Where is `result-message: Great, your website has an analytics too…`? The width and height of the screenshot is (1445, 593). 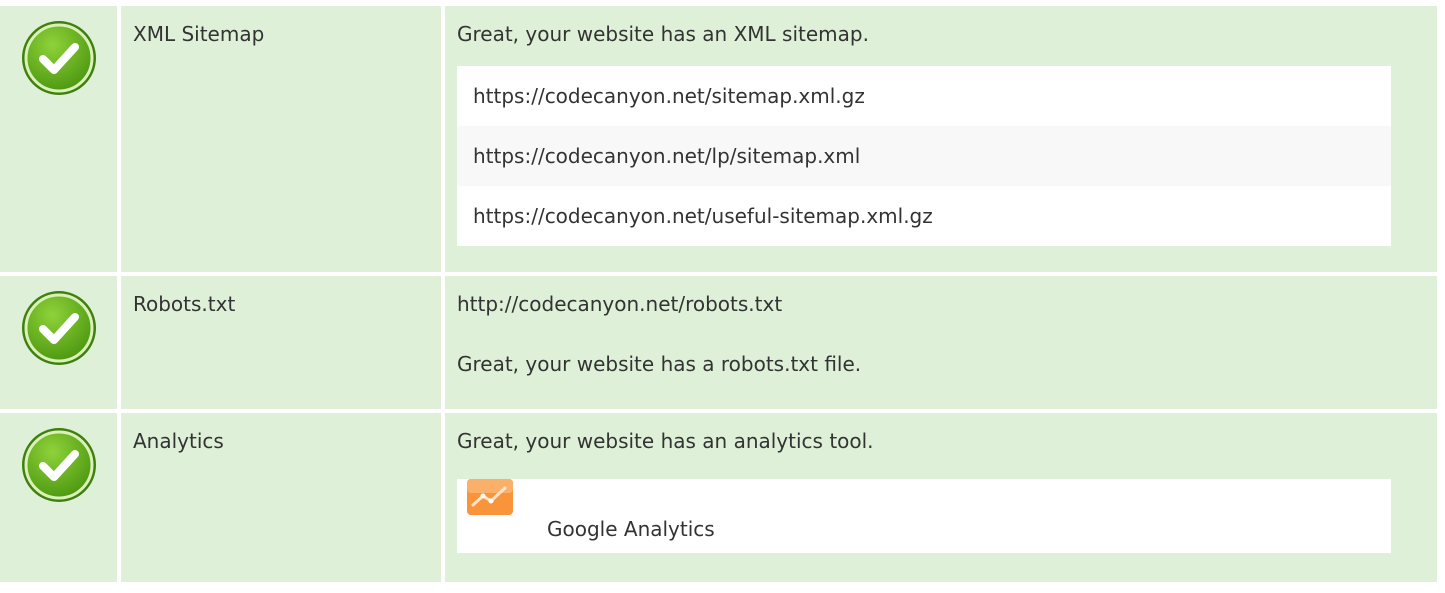 result-message: Great, your website has an analytics too… is located at coordinates (665, 441).